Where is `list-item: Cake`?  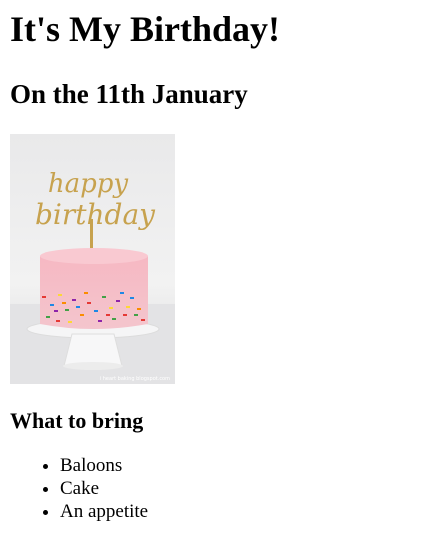
list-item: Cake is located at coordinates (244, 488).